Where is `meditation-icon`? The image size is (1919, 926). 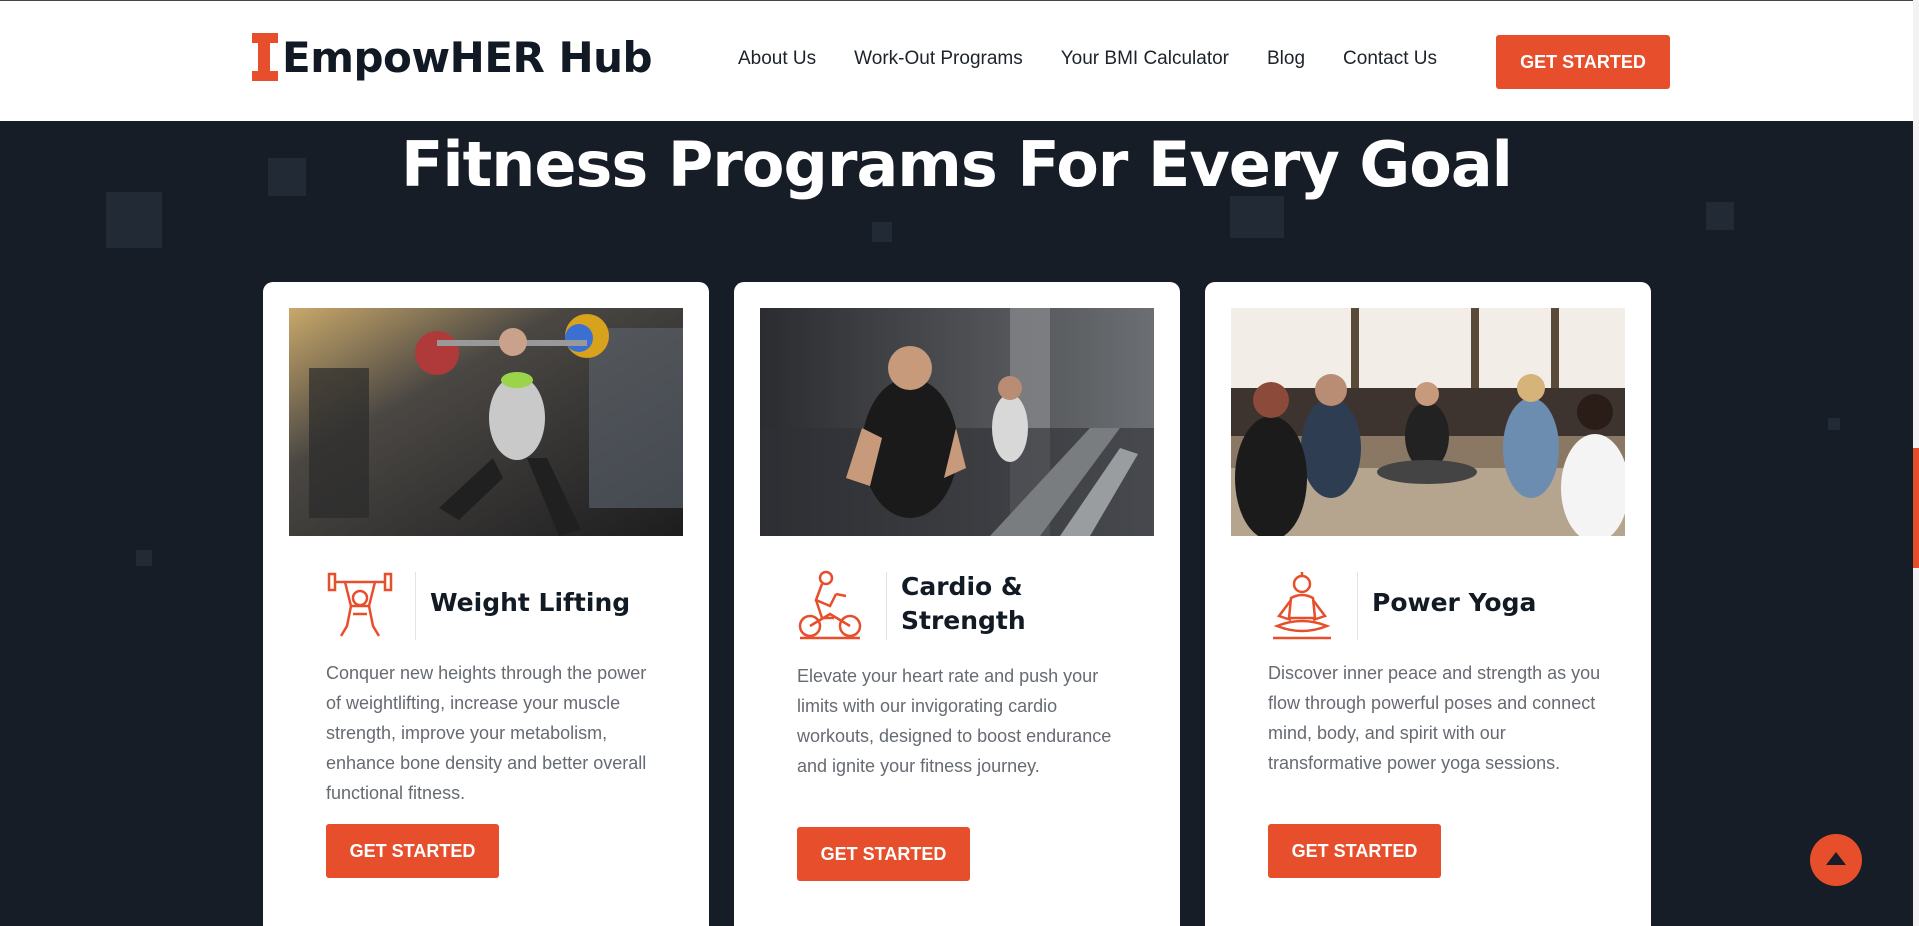 meditation-icon is located at coordinates (1302, 606).